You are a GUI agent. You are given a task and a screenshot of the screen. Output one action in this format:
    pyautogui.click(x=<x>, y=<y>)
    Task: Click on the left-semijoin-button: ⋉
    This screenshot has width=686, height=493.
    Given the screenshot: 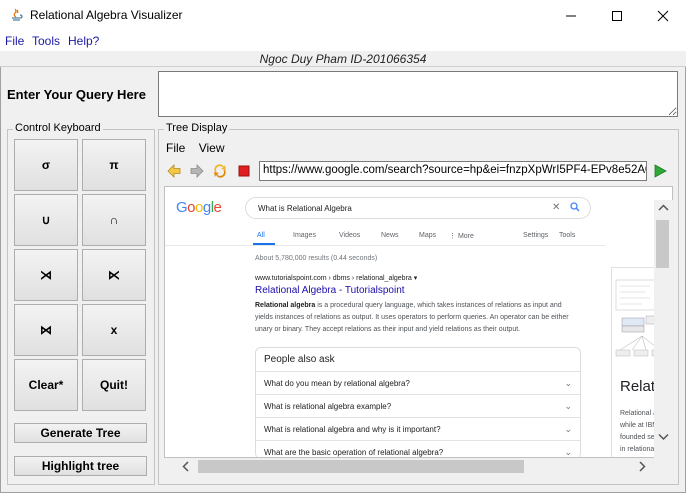 What is the action you would take?
    pyautogui.click(x=114, y=275)
    